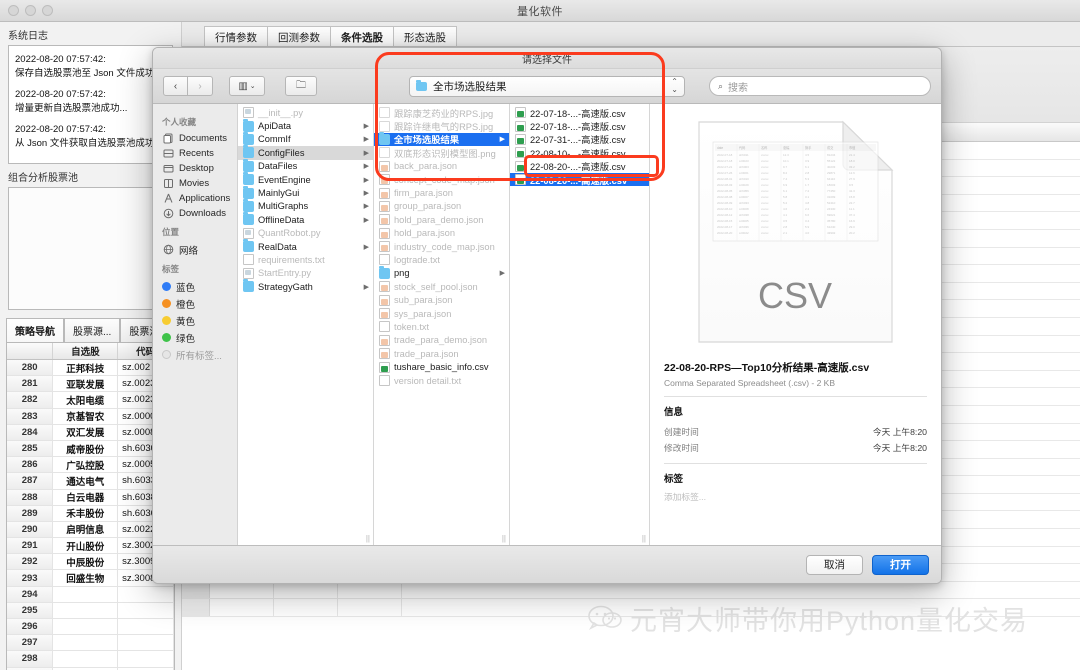 Image resolution: width=1080 pixels, height=670 pixels. What do you see at coordinates (90, 384) in the screenshot?
I see `table-row: 281 亚联发展 sz.0023` at bounding box center [90, 384].